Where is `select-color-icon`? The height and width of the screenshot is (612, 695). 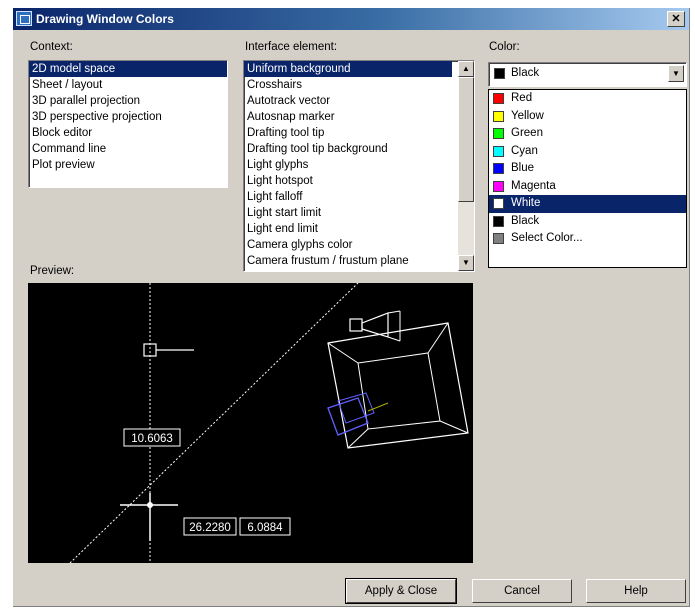 select-color-icon is located at coordinates (498, 238).